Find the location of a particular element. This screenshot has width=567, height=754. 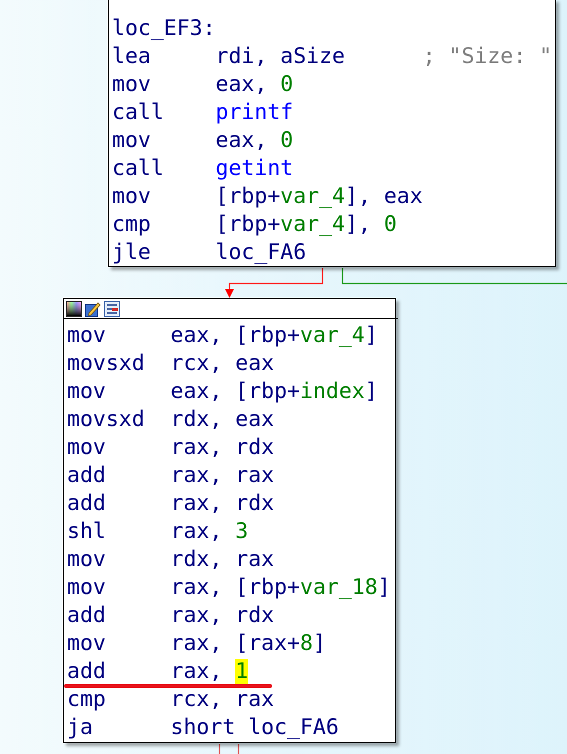

operands: rcx, rax is located at coordinates (222, 699).